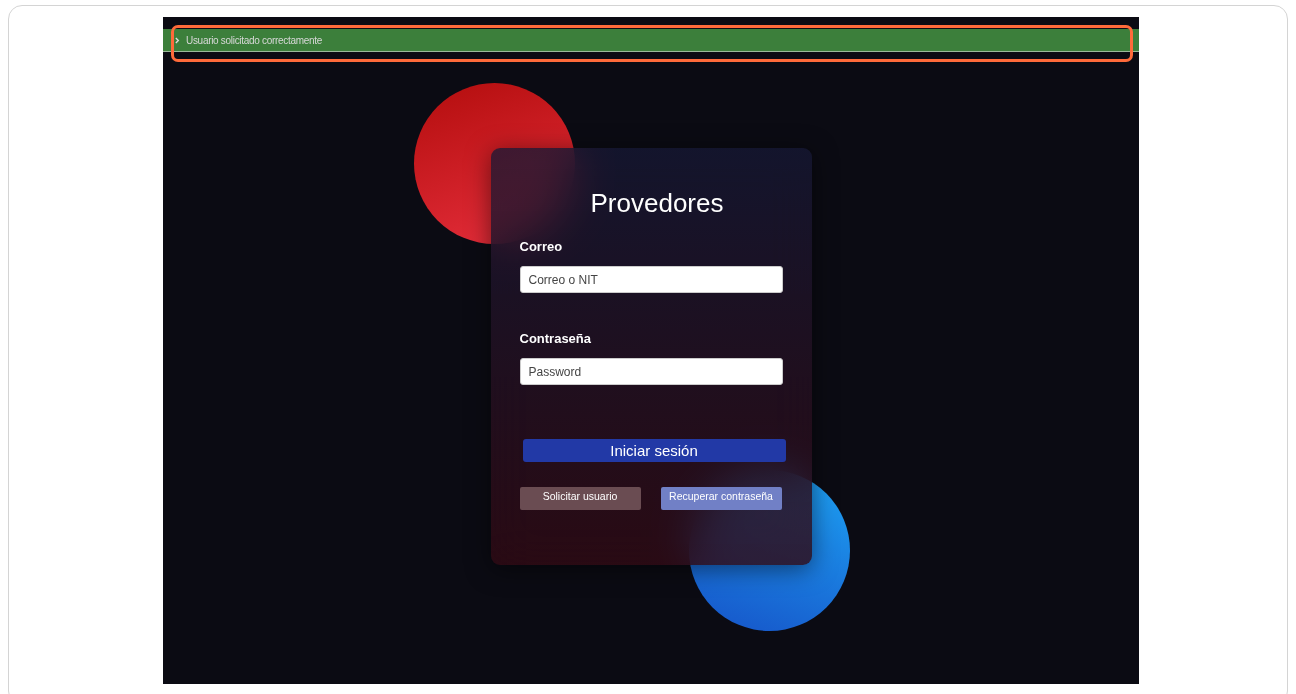 Image resolution: width=1296 pixels, height=694 pixels. What do you see at coordinates (654, 450) in the screenshot?
I see `login-button: Iniciar sesión` at bounding box center [654, 450].